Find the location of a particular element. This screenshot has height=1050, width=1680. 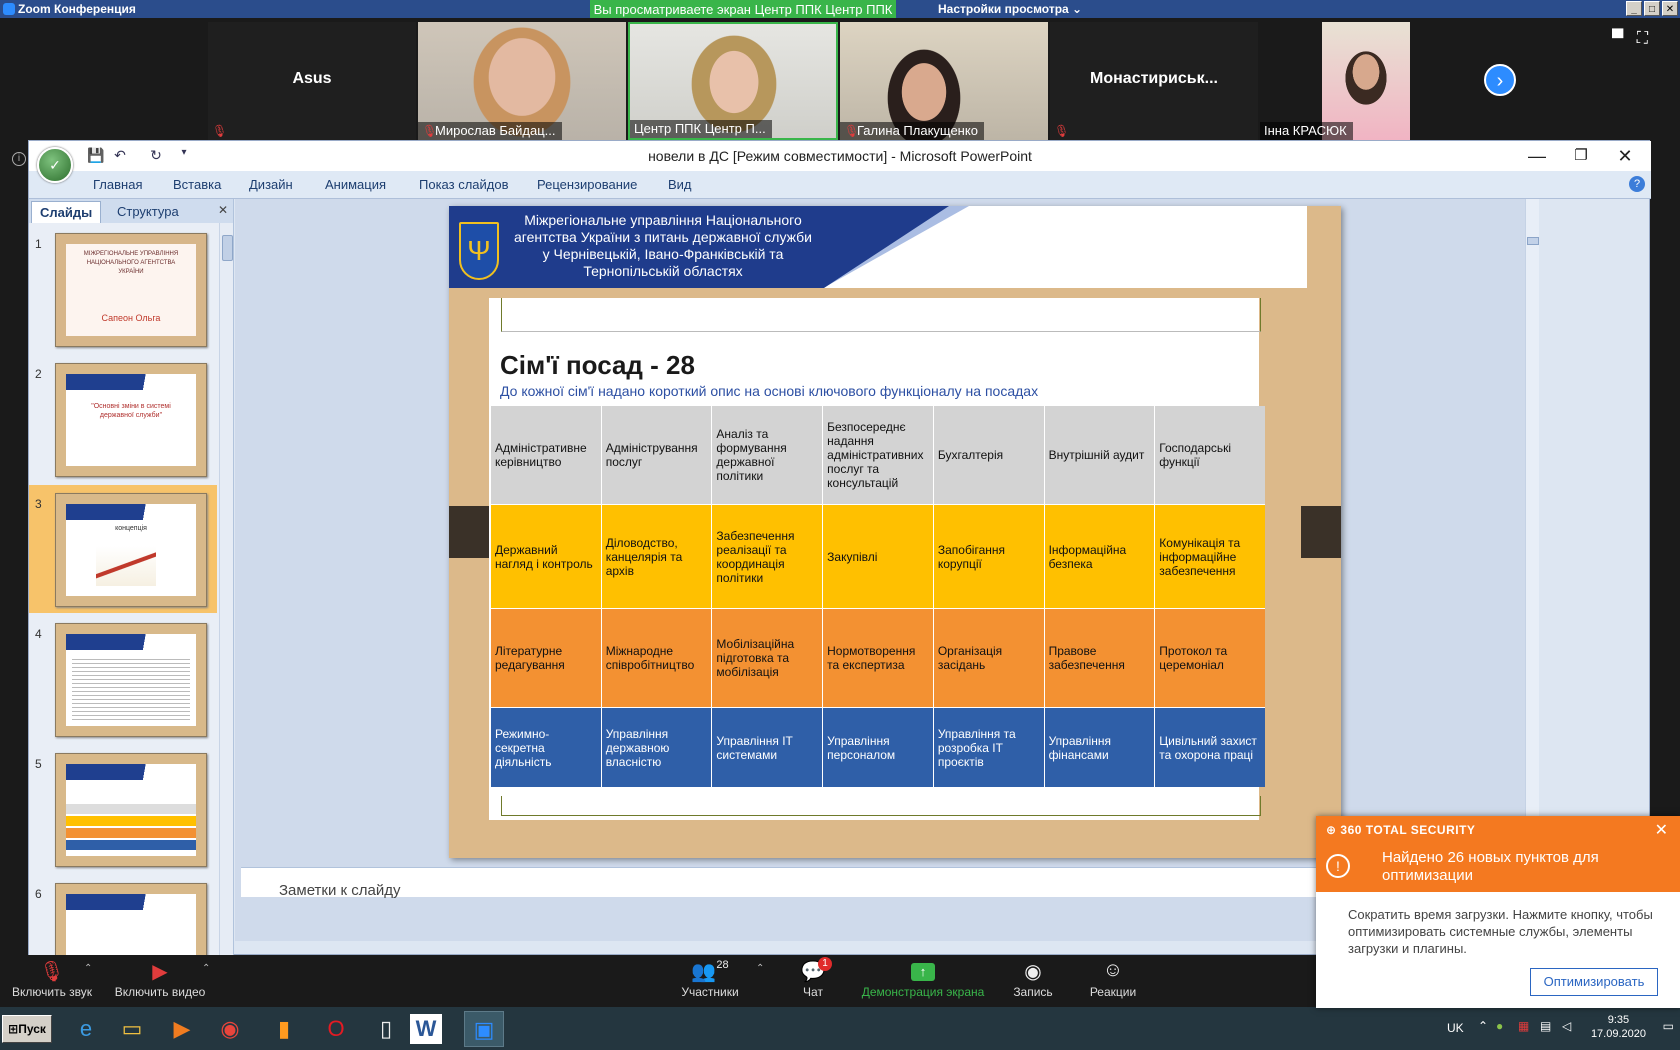

network-icon: ▦ is located at coordinates (1523, 1026).